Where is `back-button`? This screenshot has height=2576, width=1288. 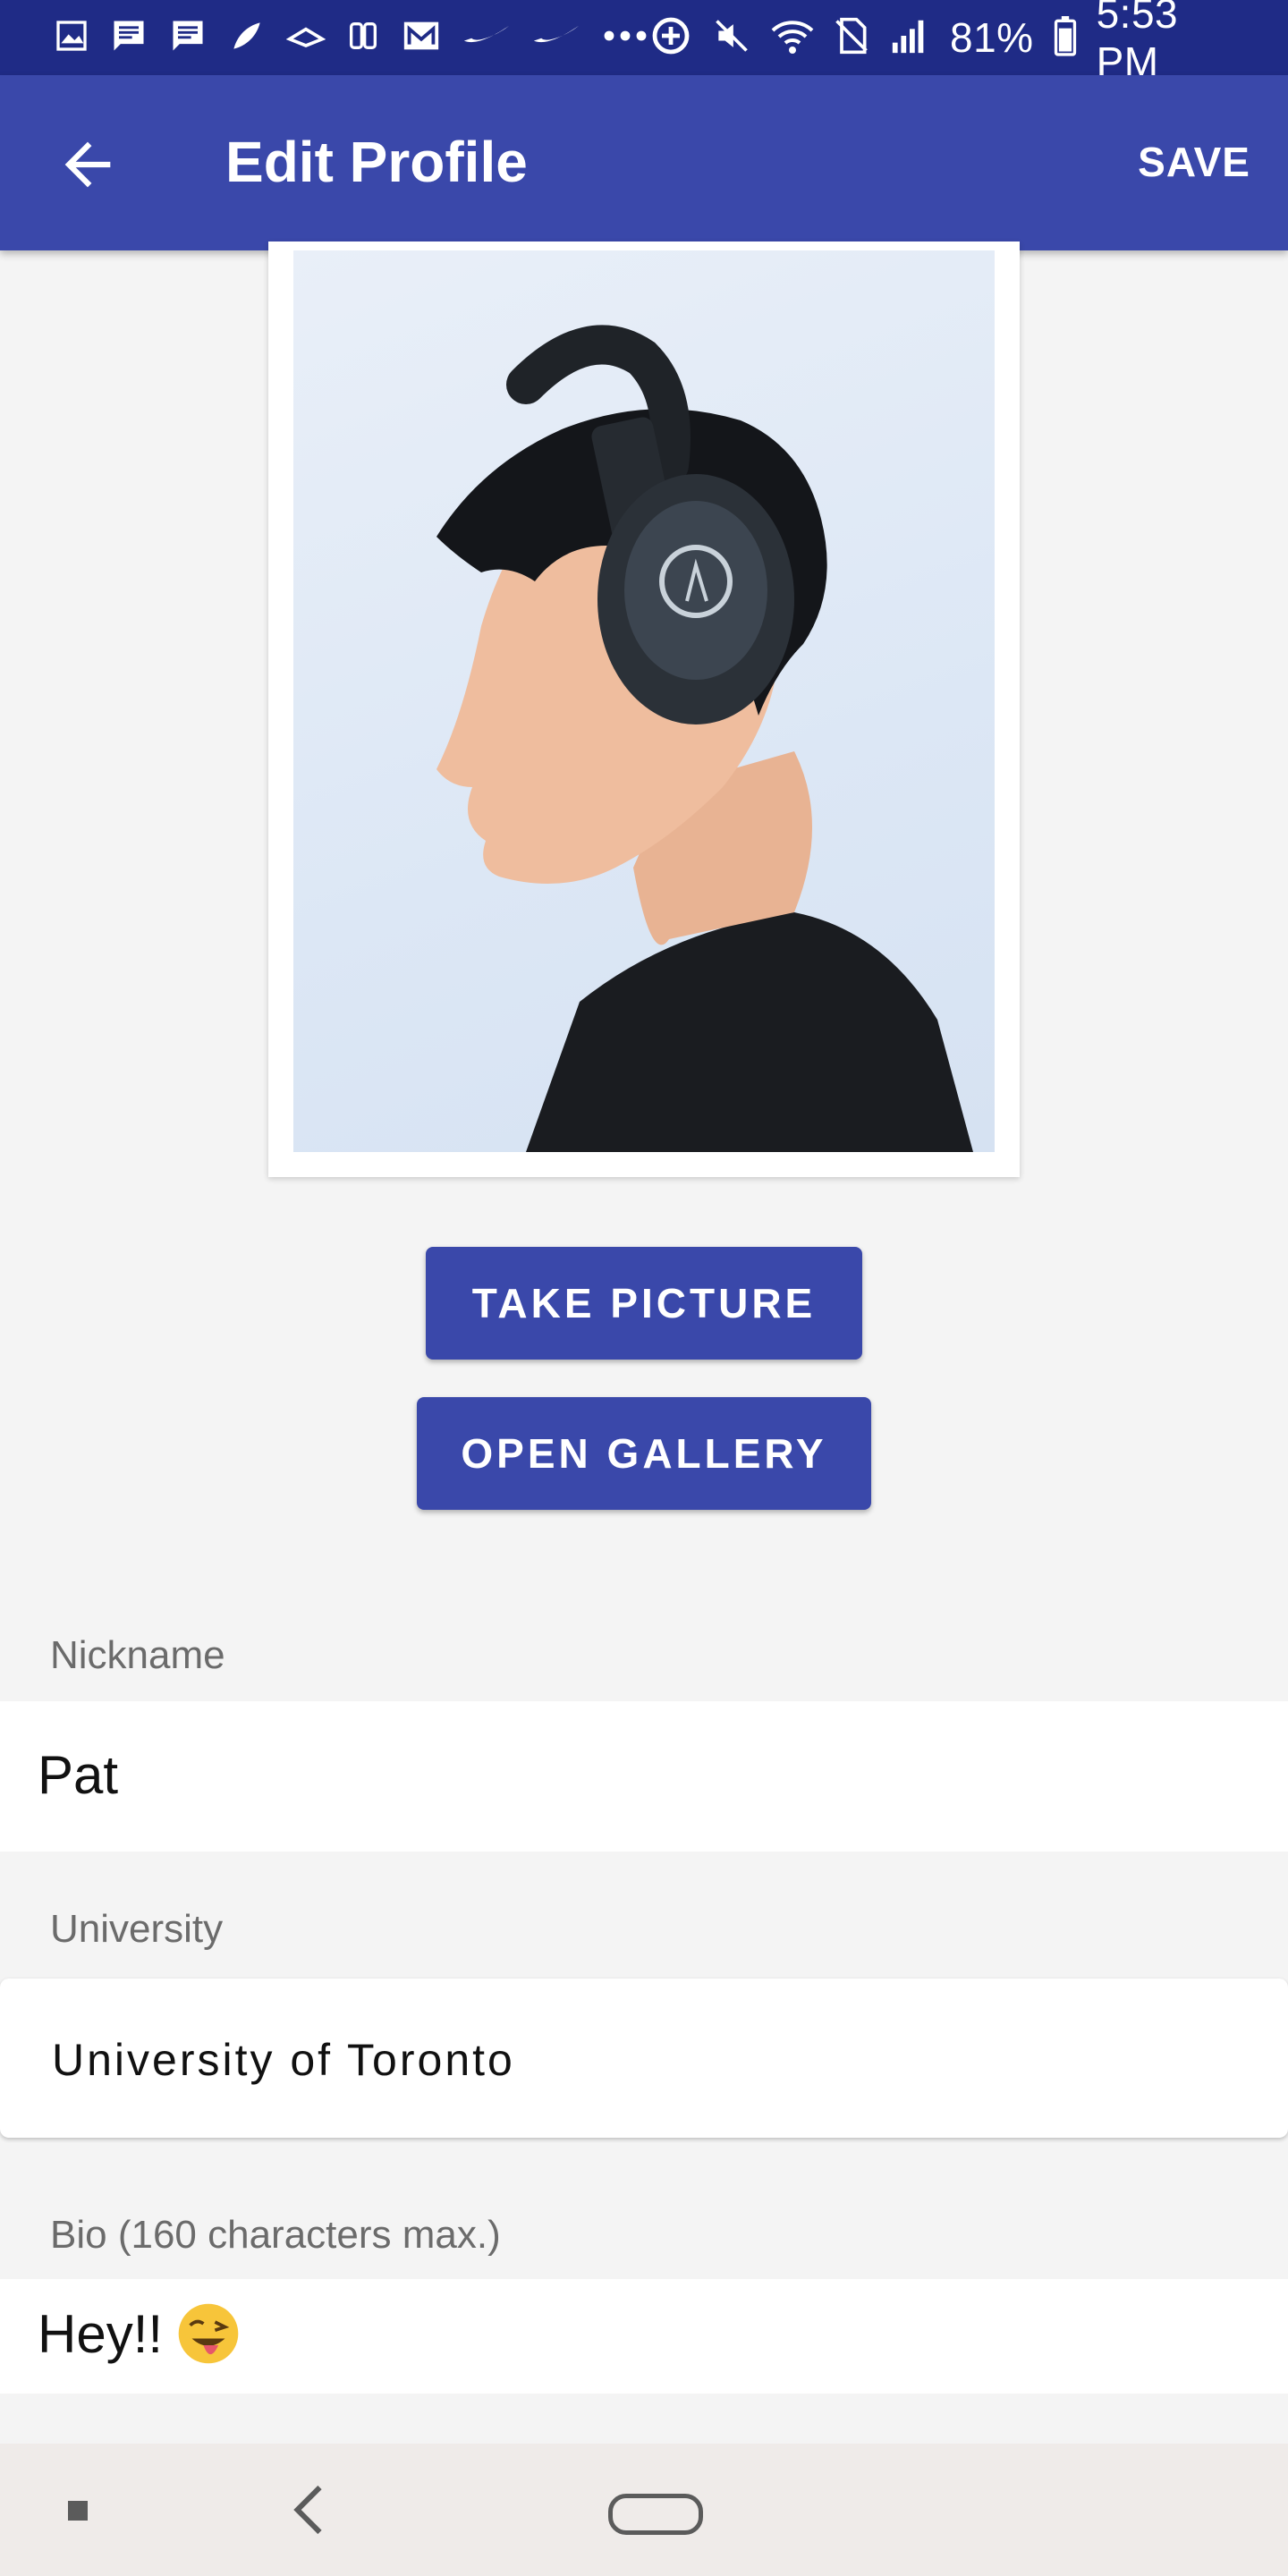
back-button is located at coordinates (88, 165).